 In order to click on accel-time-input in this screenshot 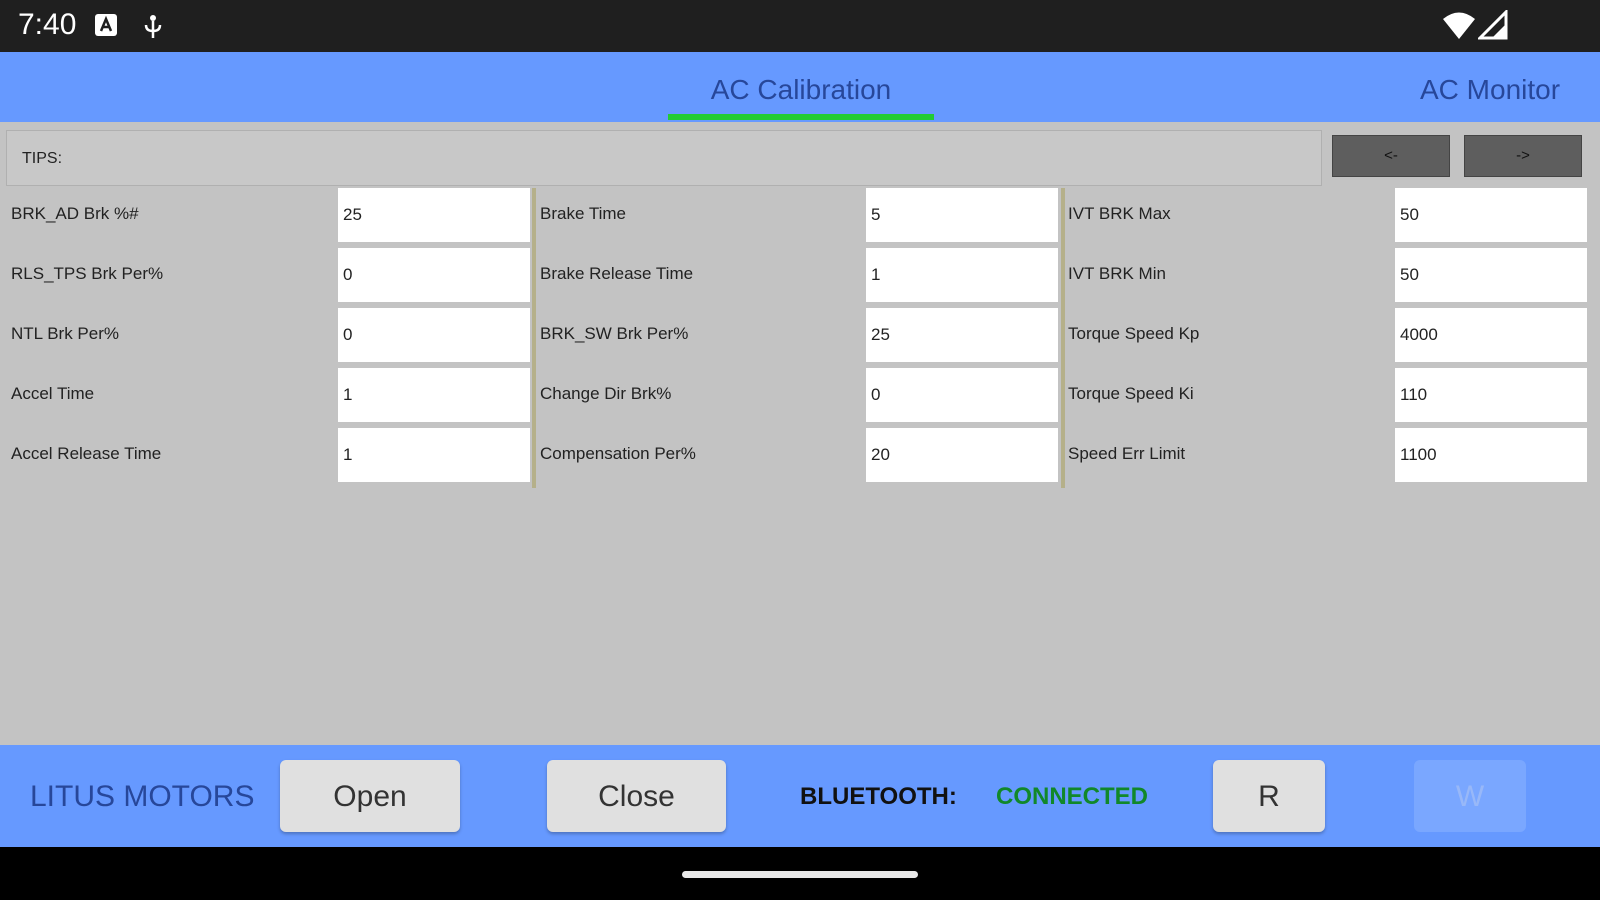, I will do `click(434, 395)`.